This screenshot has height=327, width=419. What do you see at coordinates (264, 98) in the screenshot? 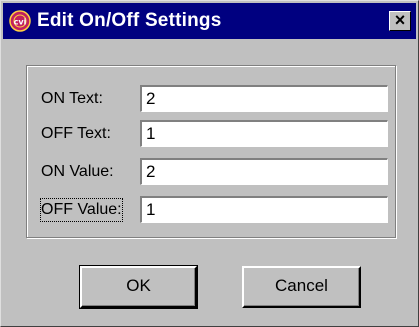
I see `on-text-field: 2` at bounding box center [264, 98].